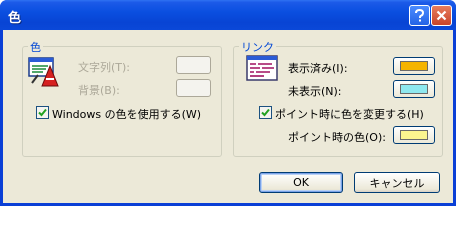  I want to click on visited-color-button, so click(414, 66).